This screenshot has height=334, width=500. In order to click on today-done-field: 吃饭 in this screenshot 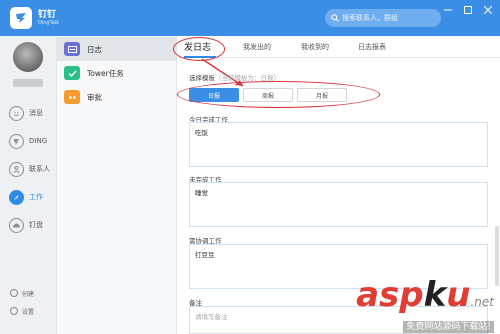, I will do `click(338, 144)`.